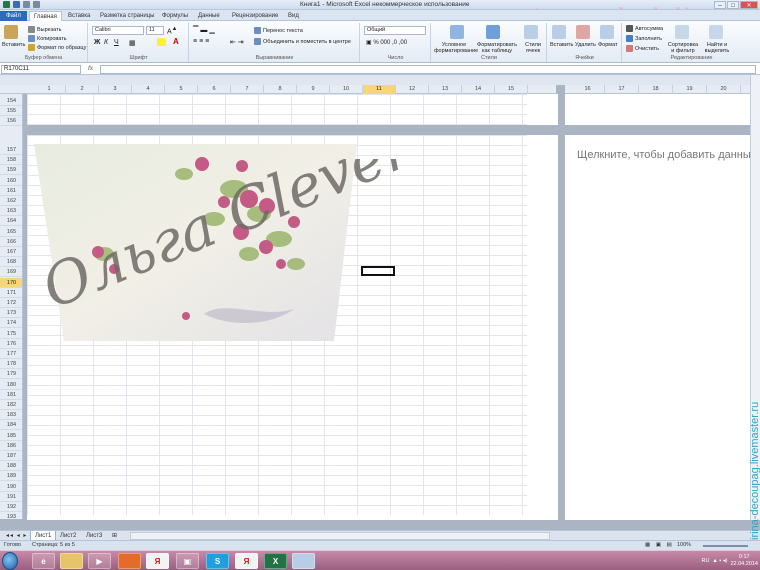 The width and height of the screenshot is (760, 570). I want to click on merge-center-button: Объединить и поместить в центре, so click(302, 41).